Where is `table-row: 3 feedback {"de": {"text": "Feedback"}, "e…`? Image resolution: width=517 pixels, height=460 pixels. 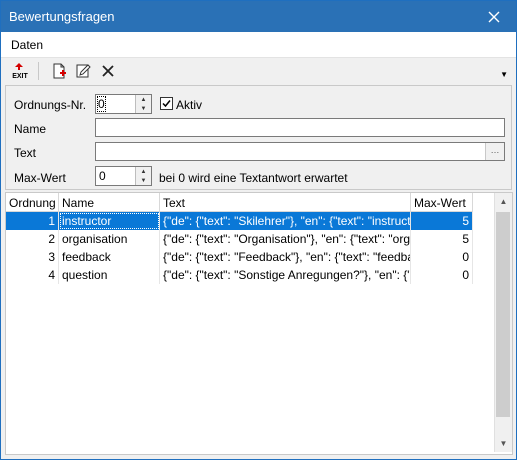 table-row: 3 feedback {"de": {"text": "Feedback"}, "e… is located at coordinates (239, 257).